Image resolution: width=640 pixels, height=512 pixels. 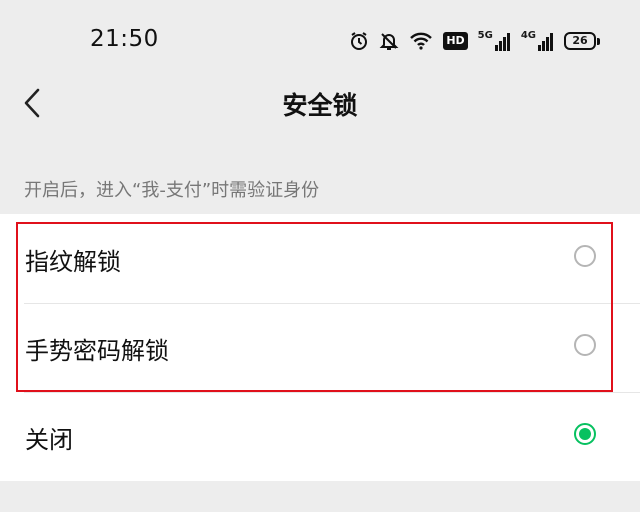 What do you see at coordinates (455, 41) in the screenshot?
I see `hd-icon: HD` at bounding box center [455, 41].